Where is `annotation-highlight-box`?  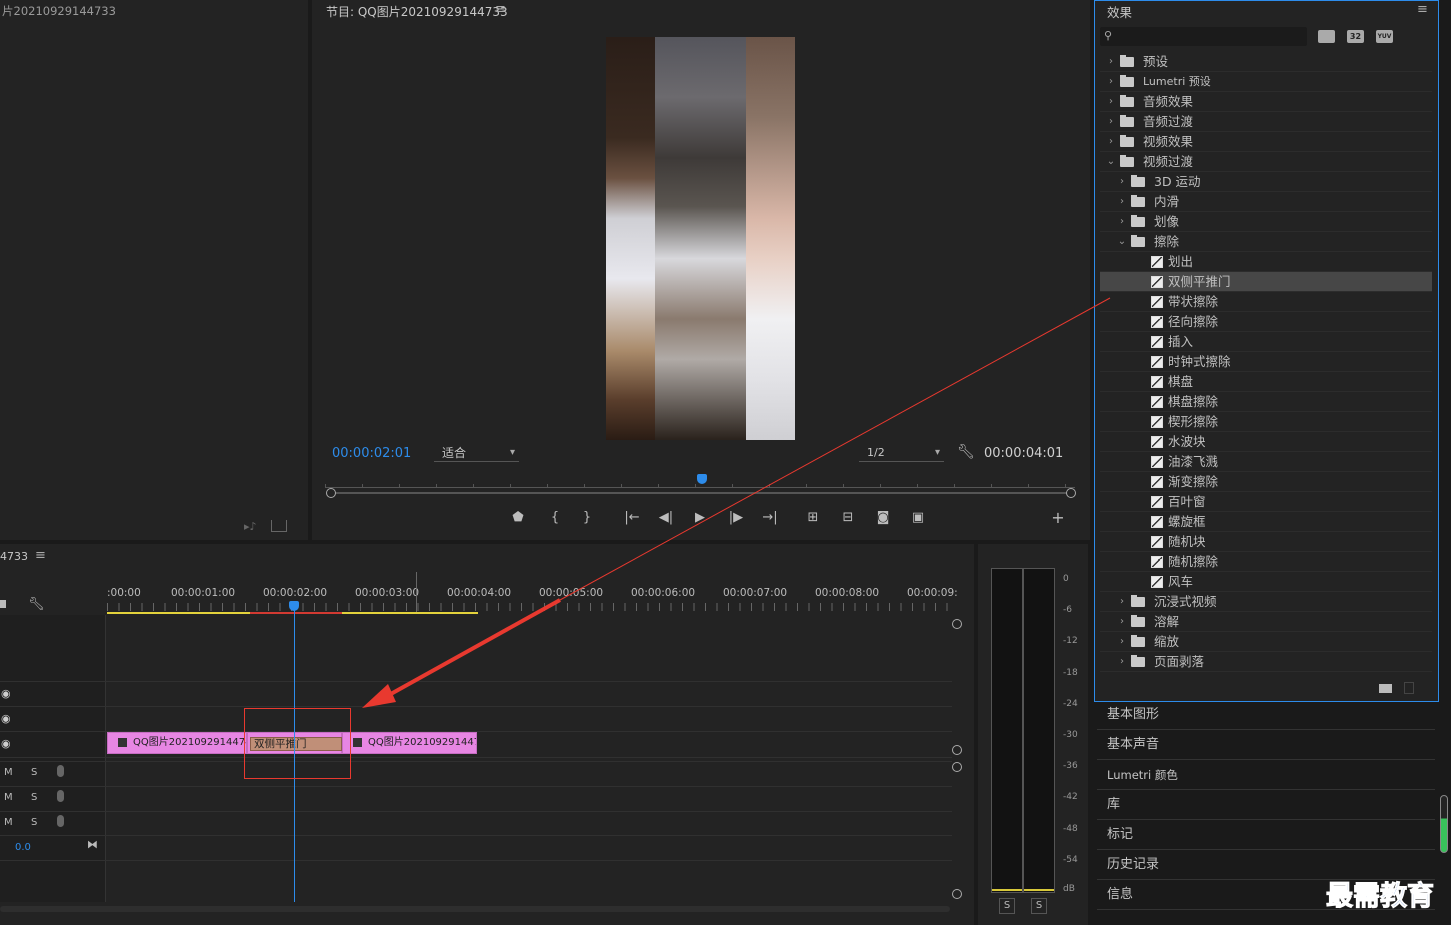 annotation-highlight-box is located at coordinates (297, 743).